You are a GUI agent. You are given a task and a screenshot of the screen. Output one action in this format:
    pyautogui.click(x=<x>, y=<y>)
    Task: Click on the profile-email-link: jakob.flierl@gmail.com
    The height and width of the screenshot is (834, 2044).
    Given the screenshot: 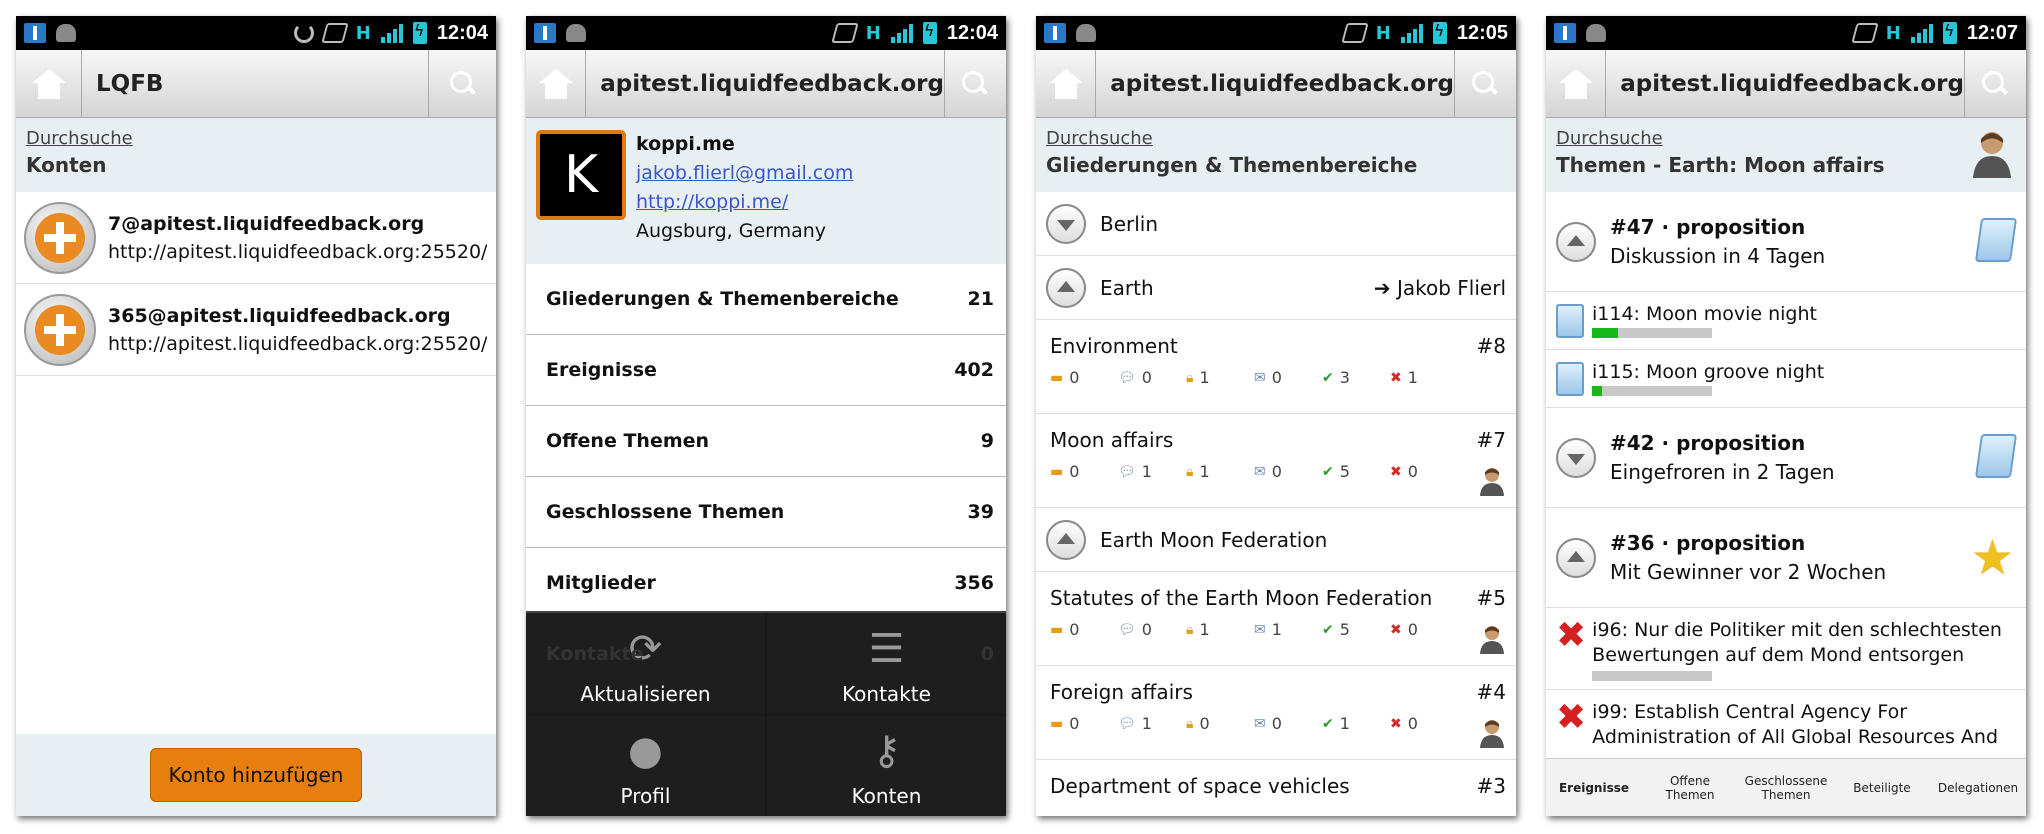 What is the action you would take?
    pyautogui.click(x=744, y=173)
    